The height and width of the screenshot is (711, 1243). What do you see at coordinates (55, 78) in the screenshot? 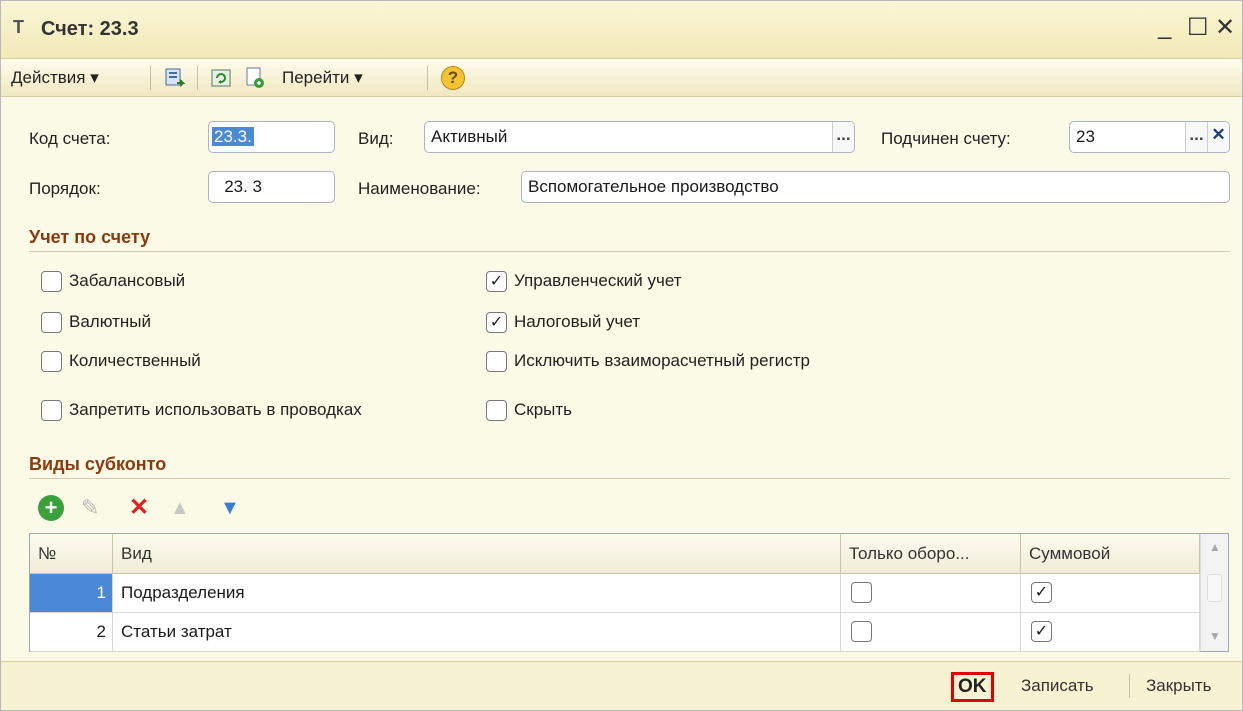
I see `actions-menu: Действия ▾` at bounding box center [55, 78].